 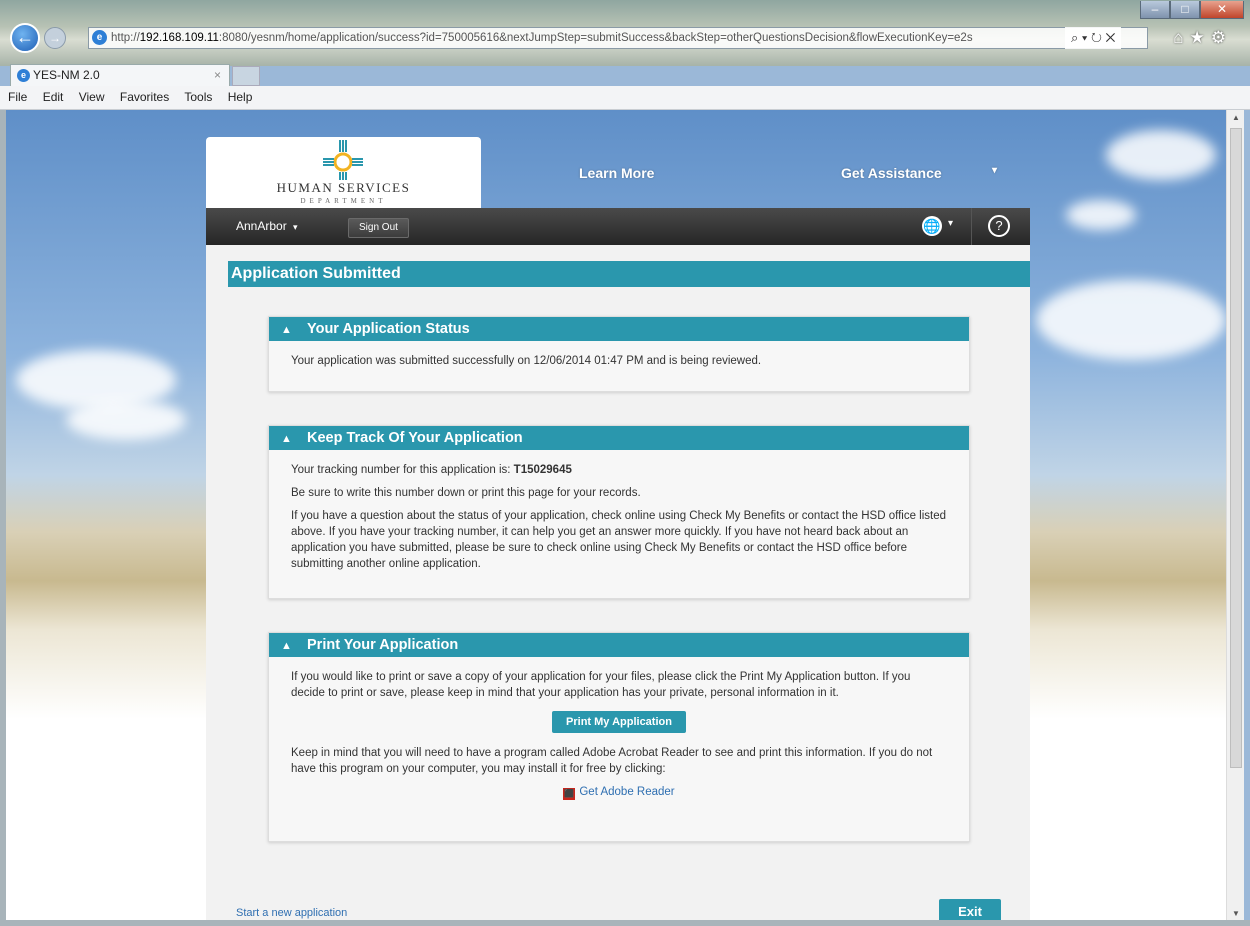 What do you see at coordinates (291, 913) in the screenshot?
I see `start-new-application-link: Start a new application` at bounding box center [291, 913].